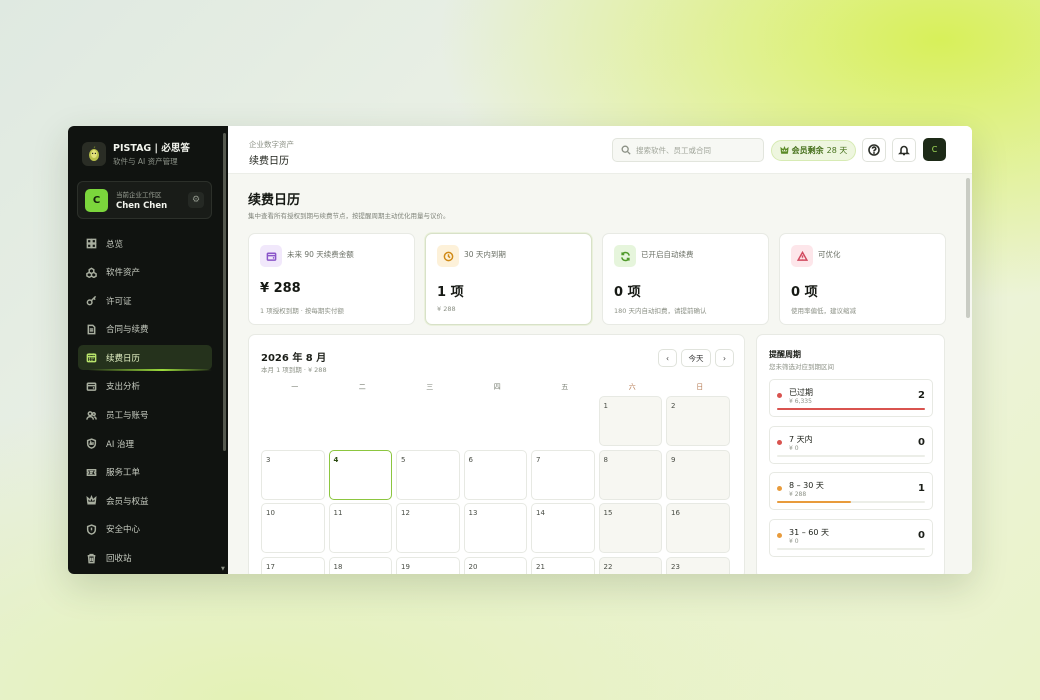  Describe the element at coordinates (360, 528) in the screenshot. I see `calendar-day: 11` at that location.